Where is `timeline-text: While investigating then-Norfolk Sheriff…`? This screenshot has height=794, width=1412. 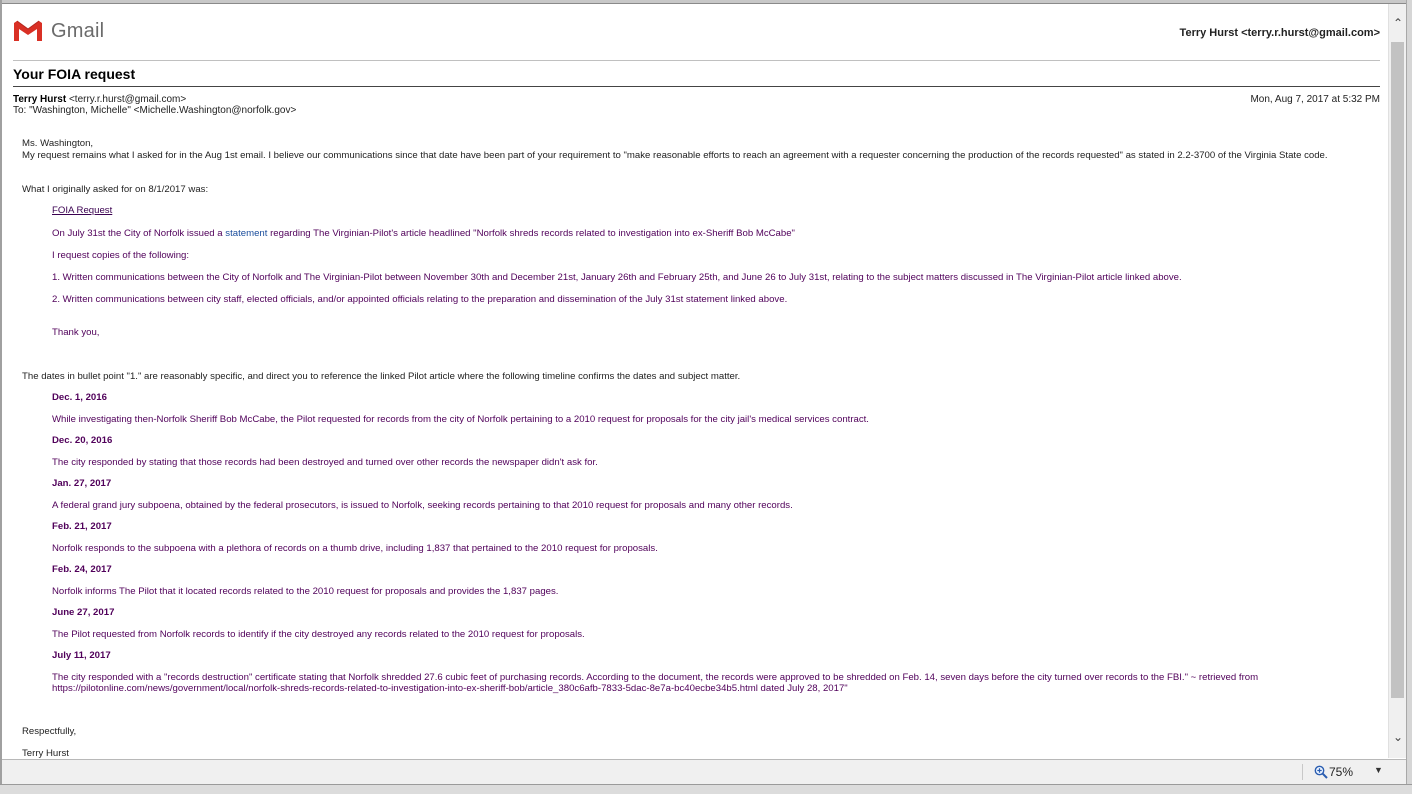 timeline-text: While investigating then-Norfolk Sheriff… is located at coordinates (460, 419).